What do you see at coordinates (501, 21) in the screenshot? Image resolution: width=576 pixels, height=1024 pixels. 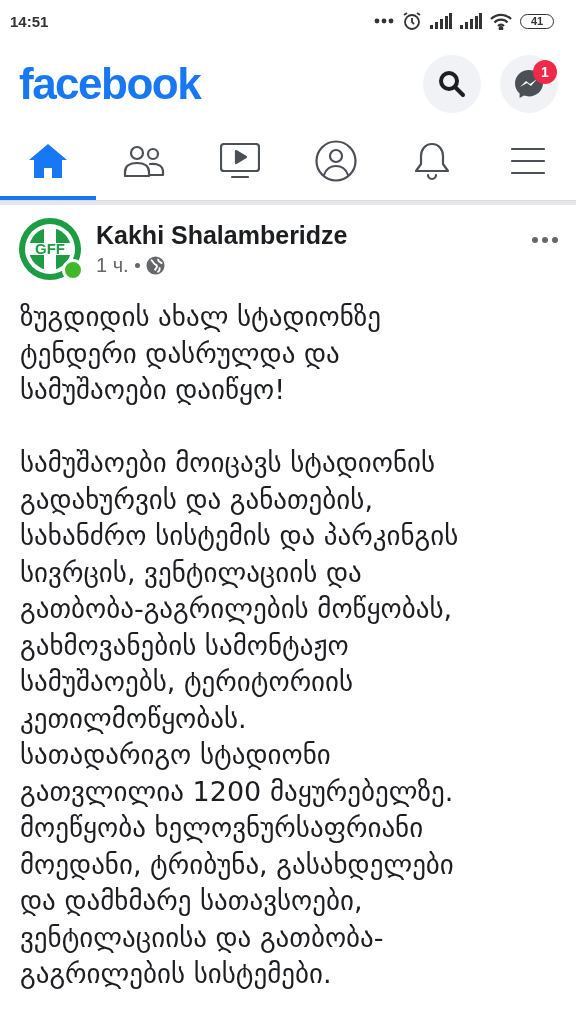 I see `wifi-icon` at bounding box center [501, 21].